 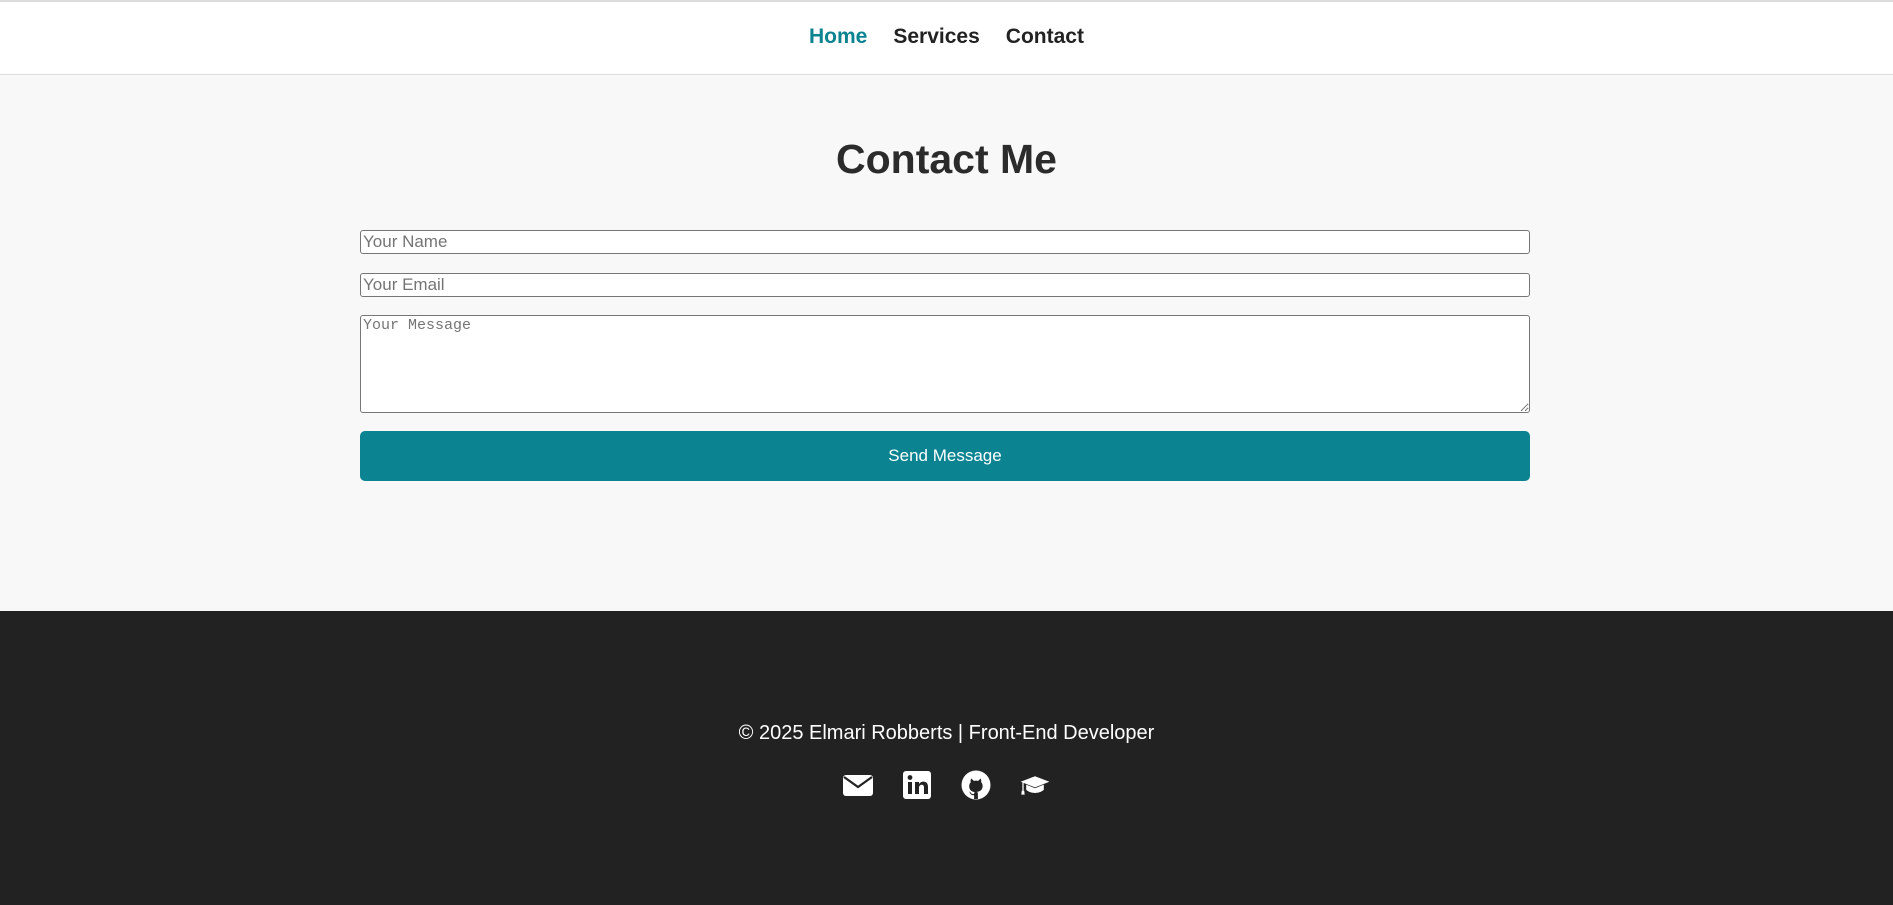 What do you see at coordinates (1035, 785) in the screenshot?
I see `graduation-cap-icon` at bounding box center [1035, 785].